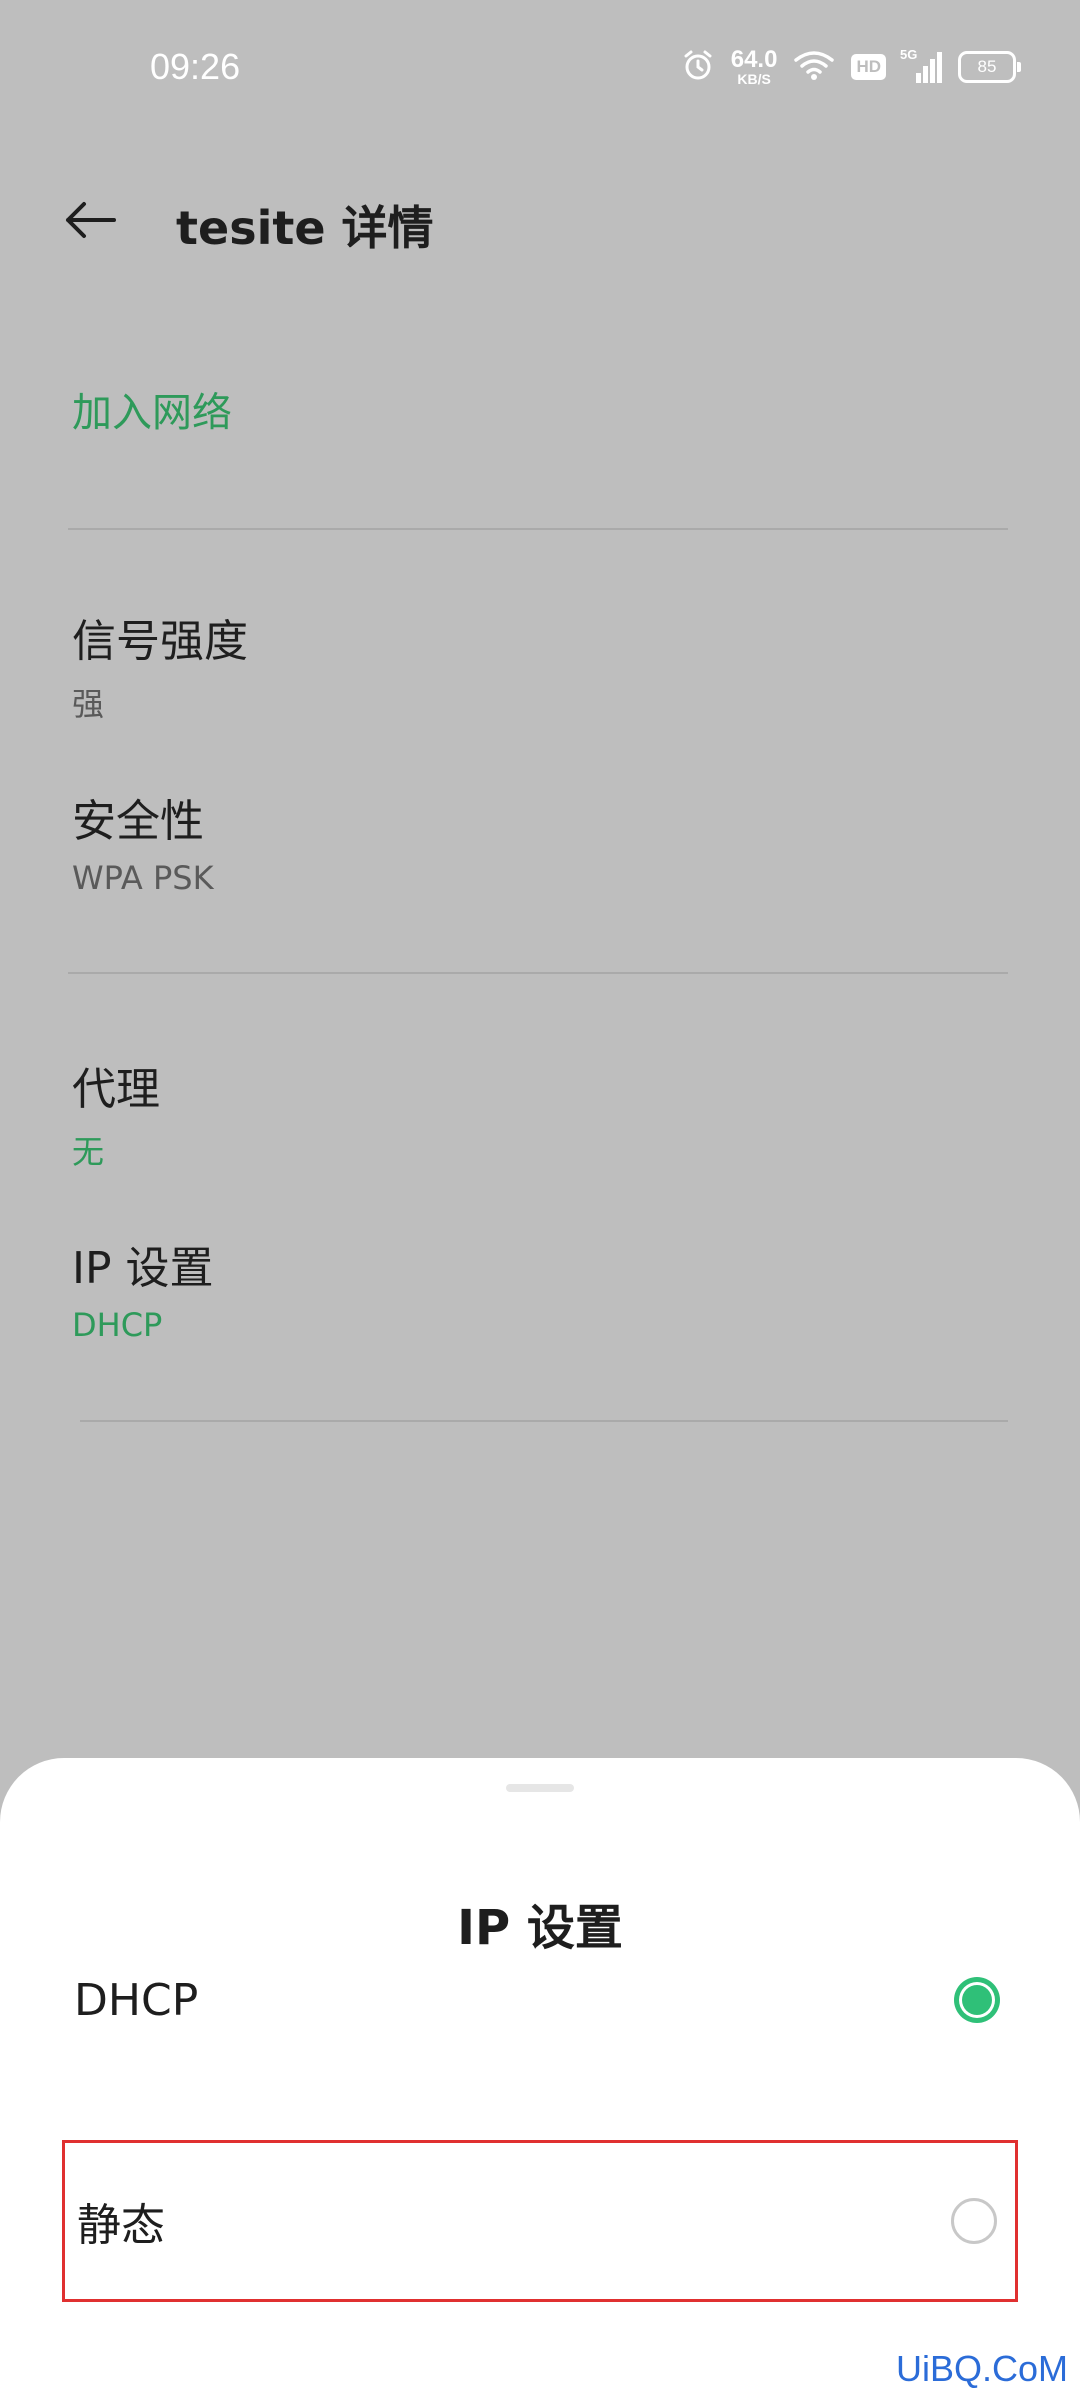  Describe the element at coordinates (698, 67) in the screenshot. I see `alarm-icon` at that location.